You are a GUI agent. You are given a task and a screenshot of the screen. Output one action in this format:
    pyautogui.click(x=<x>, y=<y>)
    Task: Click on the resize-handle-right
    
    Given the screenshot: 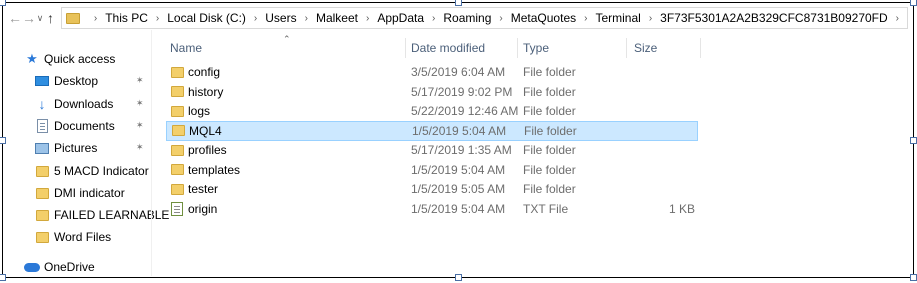 What is the action you would take?
    pyautogui.click(x=913, y=140)
    